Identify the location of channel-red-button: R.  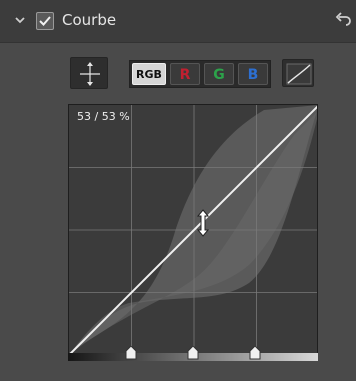
(185, 74).